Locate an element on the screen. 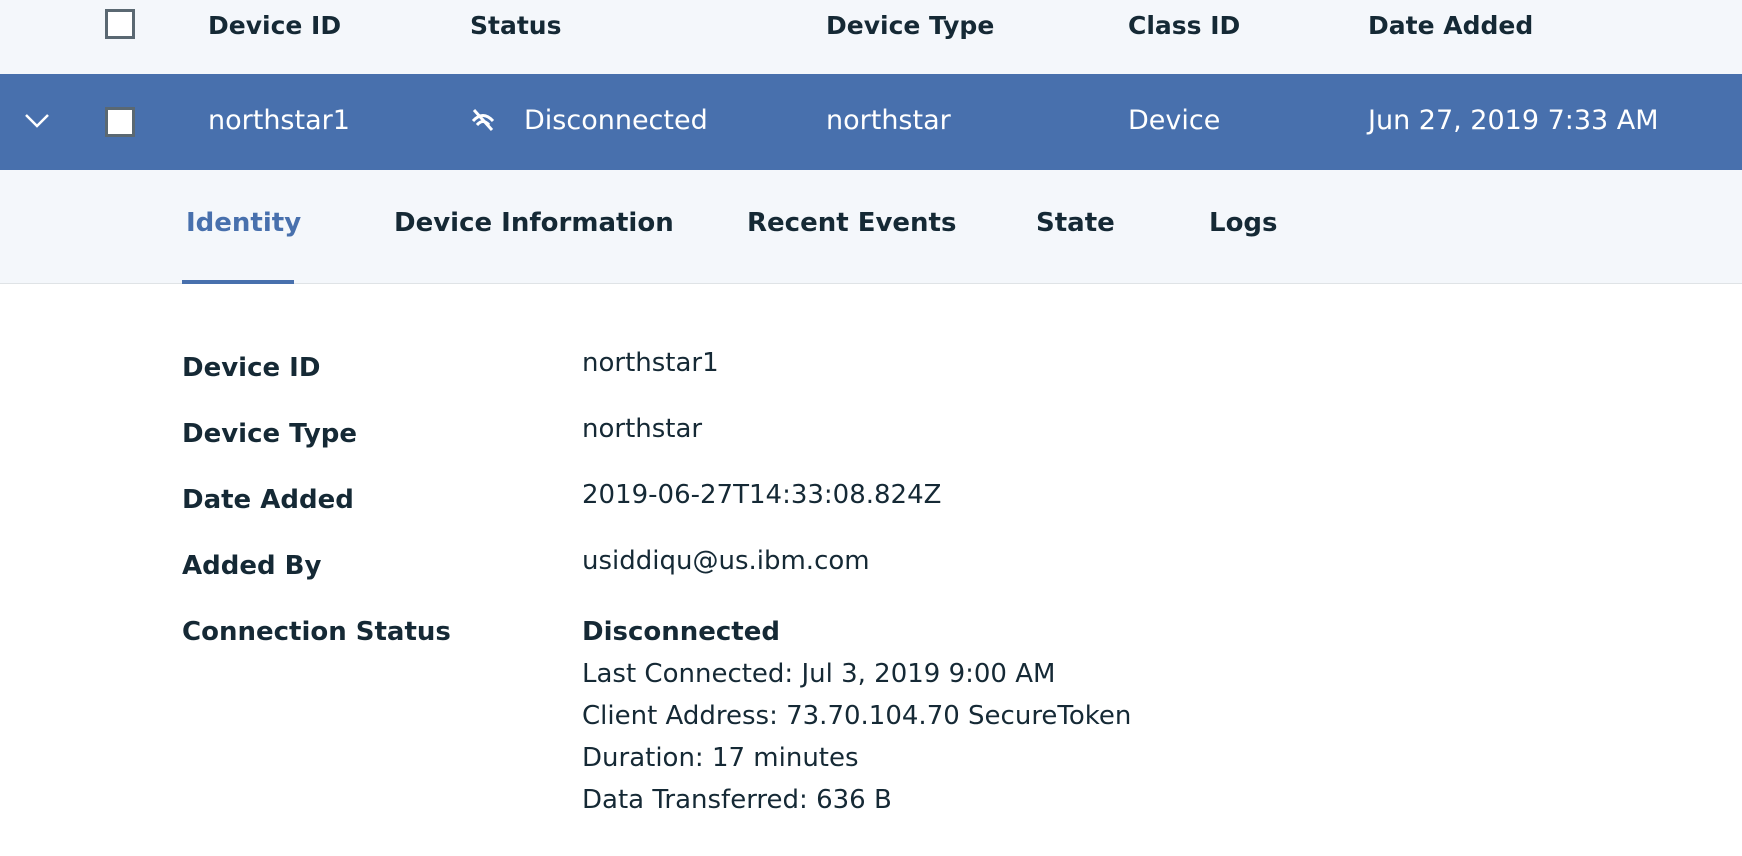  client-address-value: Client Address: 73.70.104.70 SecureToken is located at coordinates (857, 716).